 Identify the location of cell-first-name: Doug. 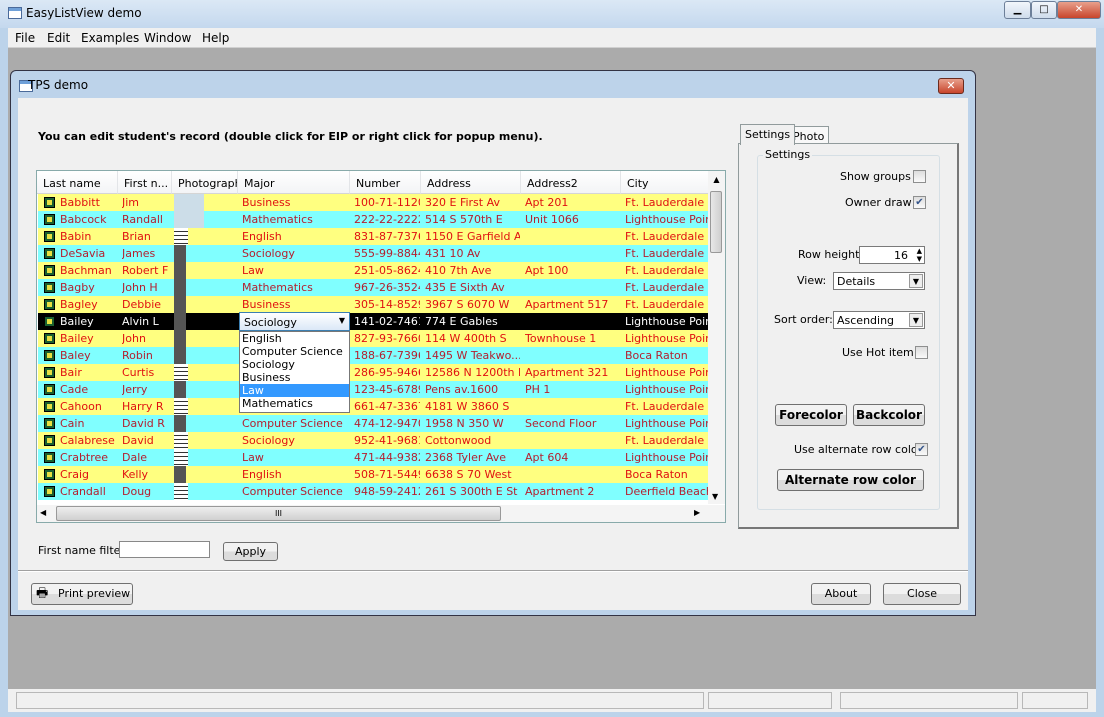
(137, 491).